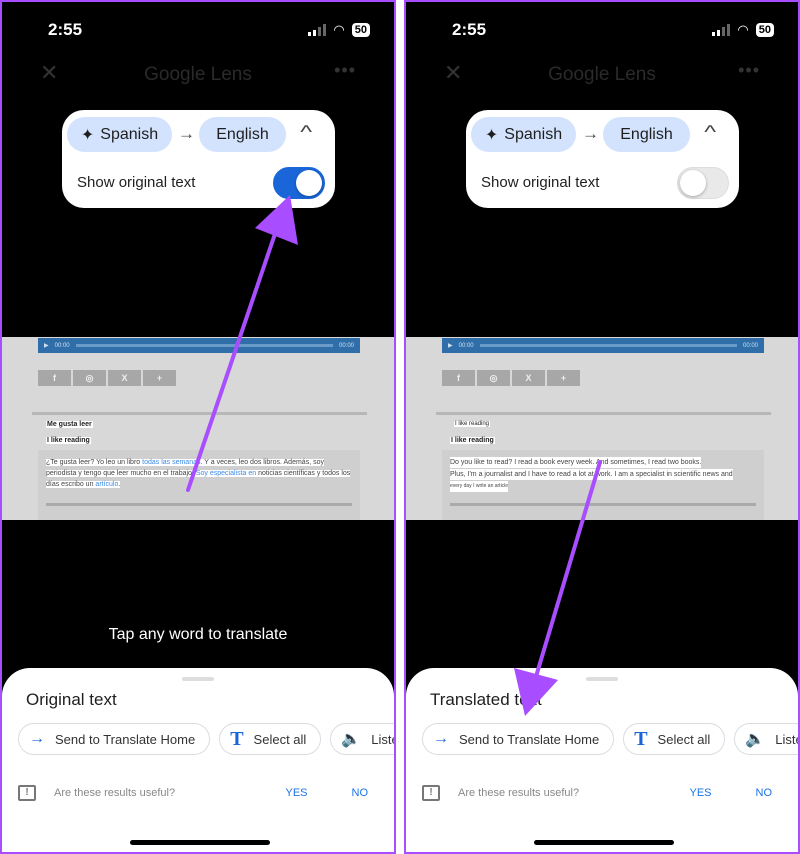  I want to click on source-language-label: Spanish, so click(129, 134).